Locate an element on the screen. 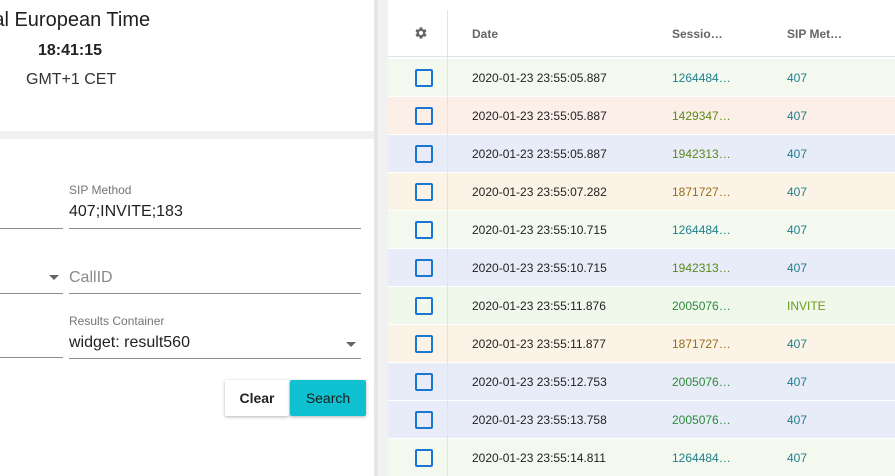 The width and height of the screenshot is (895, 476). clock-title: ntral European Time is located at coordinates (75, 20).